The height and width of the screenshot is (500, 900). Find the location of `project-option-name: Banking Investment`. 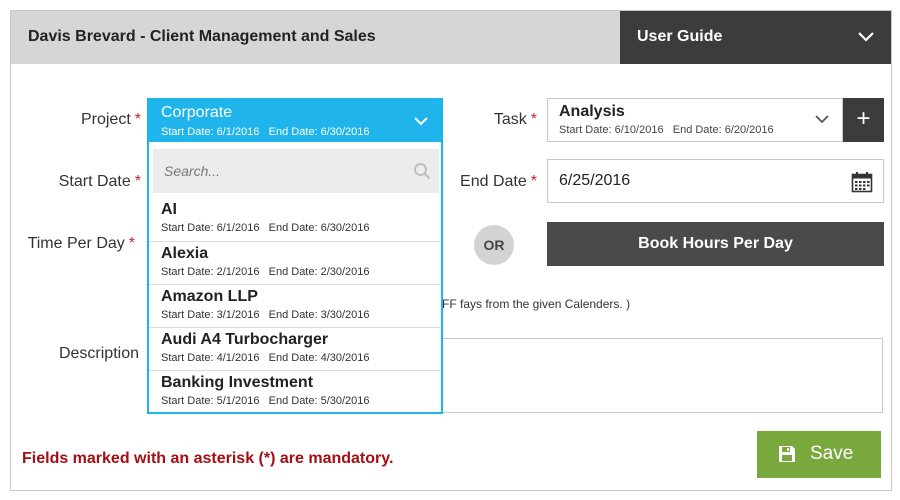

project-option-name: Banking Investment is located at coordinates (237, 382).